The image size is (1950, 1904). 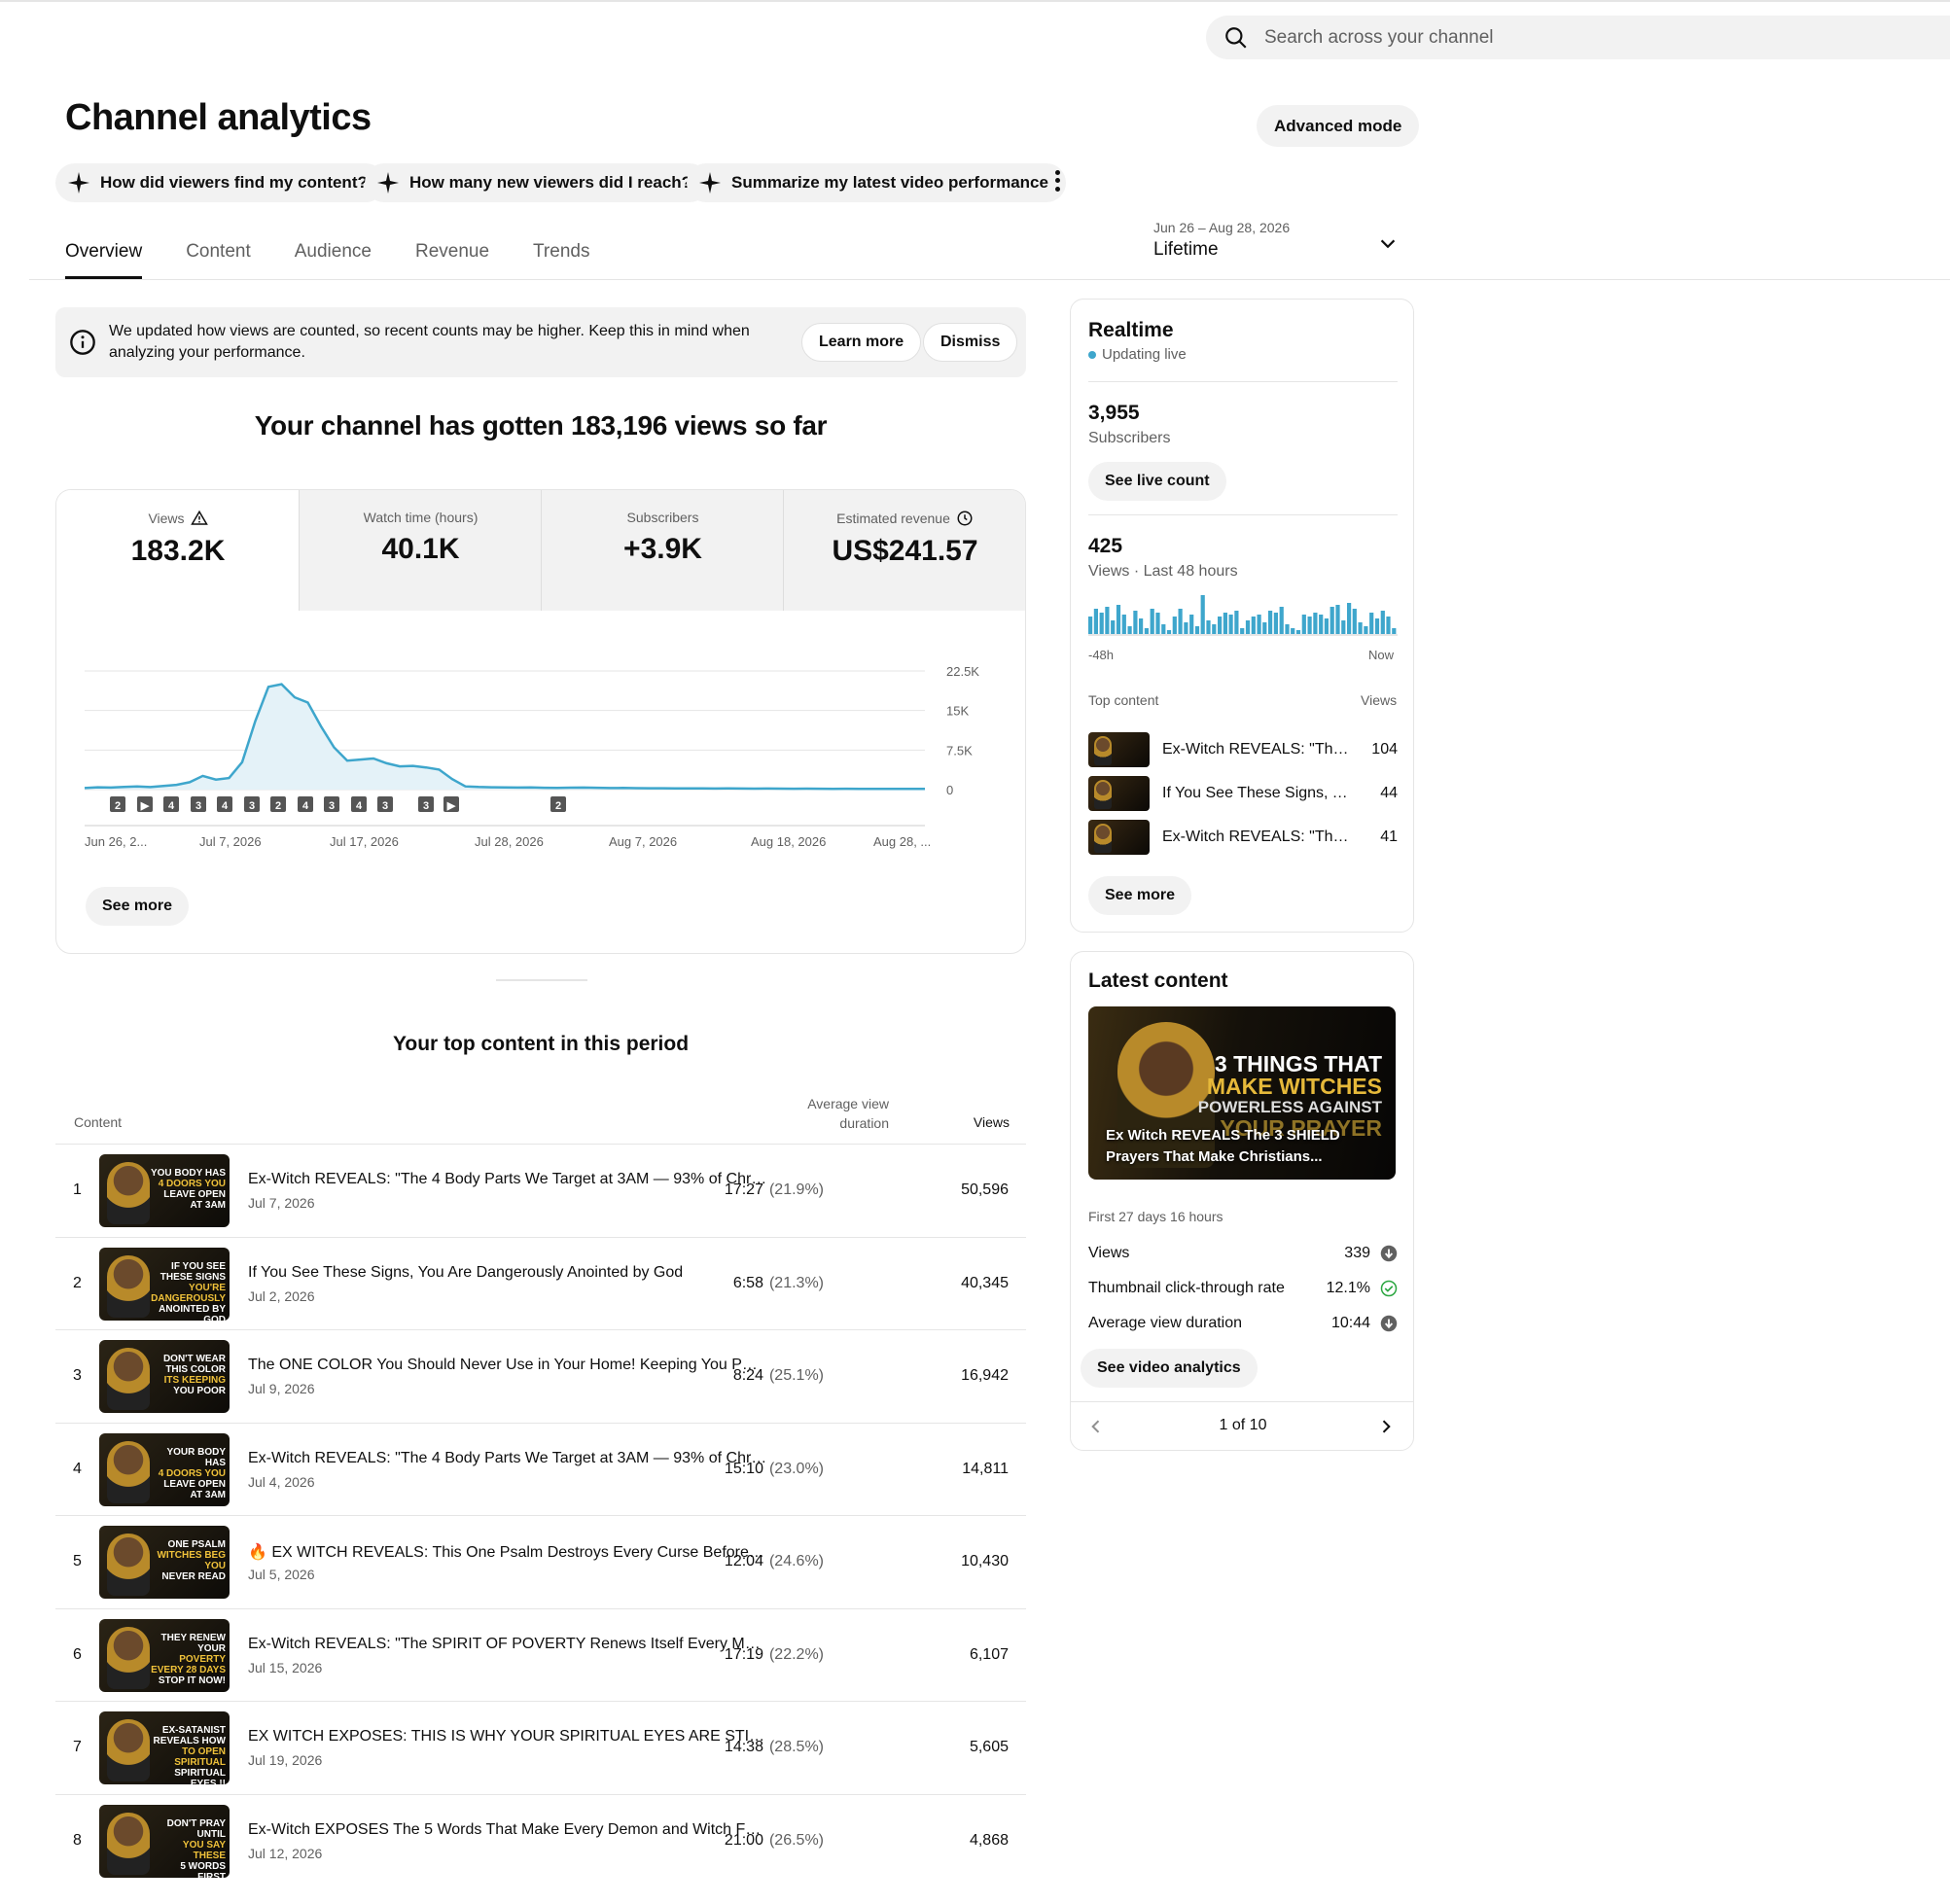 What do you see at coordinates (164, 1376) in the screenshot?
I see `video-thumbnail: Don't wear this color Its keeping you poor` at bounding box center [164, 1376].